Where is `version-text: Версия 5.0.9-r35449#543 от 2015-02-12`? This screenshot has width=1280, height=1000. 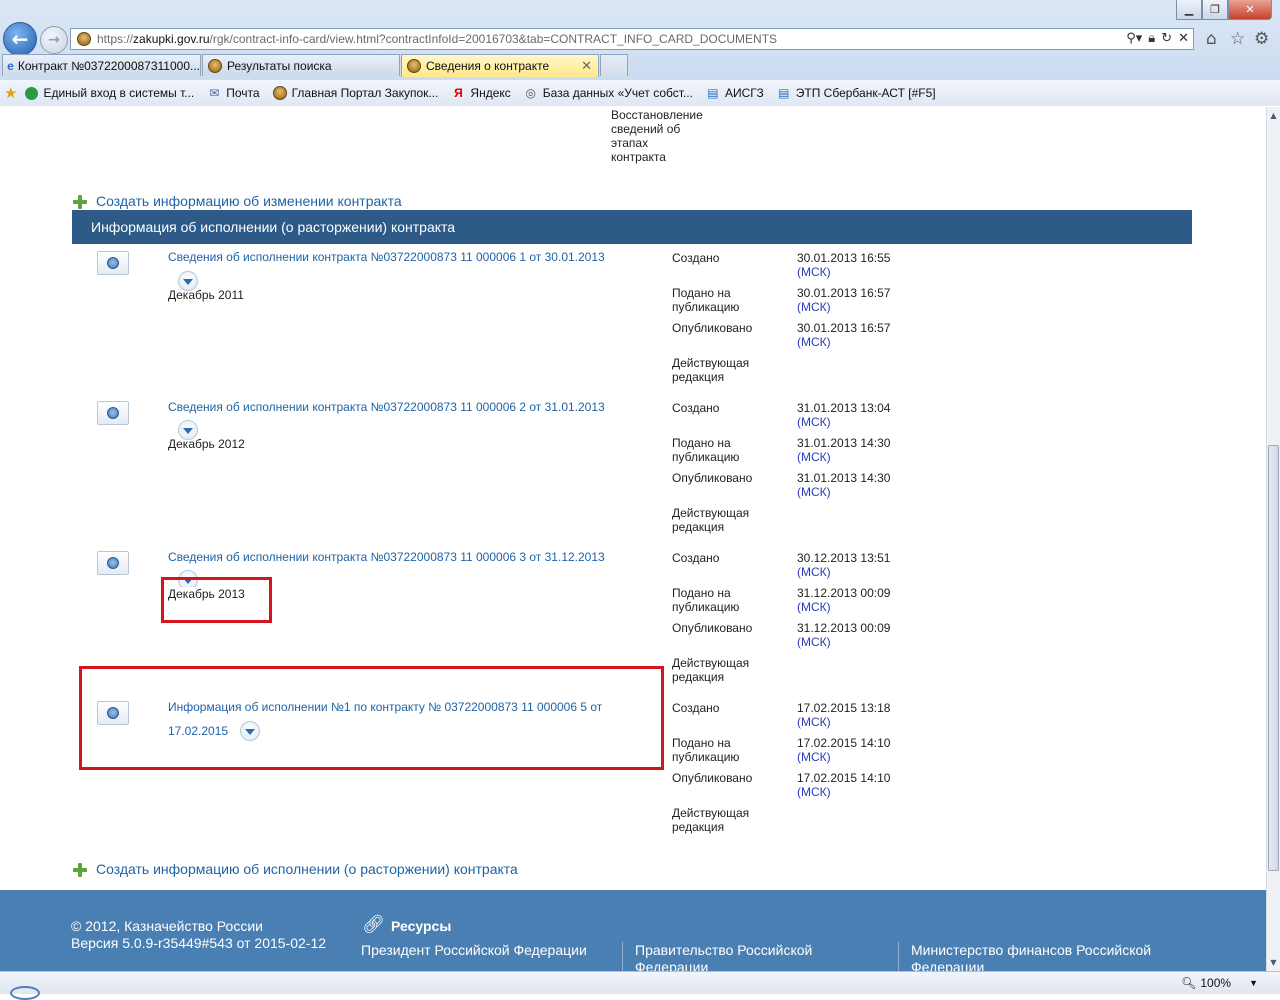
version-text: Версия 5.0.9-r35449#543 от 2015-02-12 is located at coordinates (199, 943).